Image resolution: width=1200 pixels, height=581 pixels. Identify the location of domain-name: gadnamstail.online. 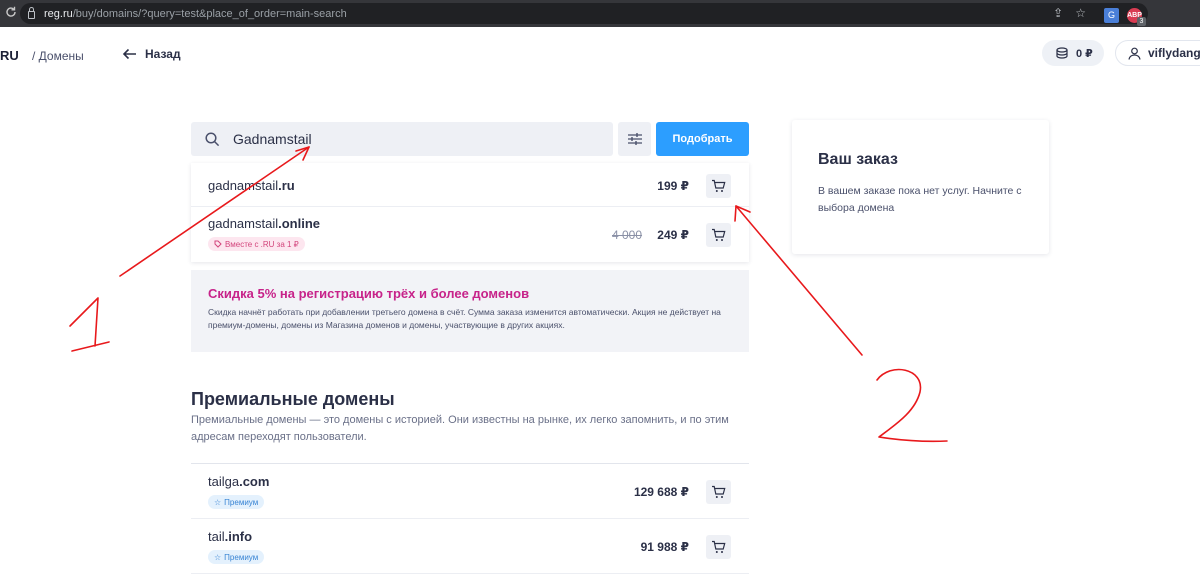
(264, 223).